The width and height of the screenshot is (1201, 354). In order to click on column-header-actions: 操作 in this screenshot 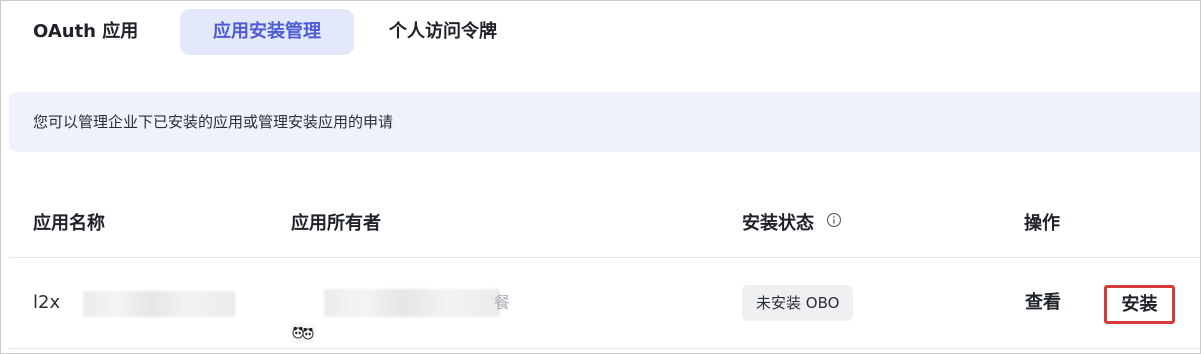, I will do `click(1042, 223)`.